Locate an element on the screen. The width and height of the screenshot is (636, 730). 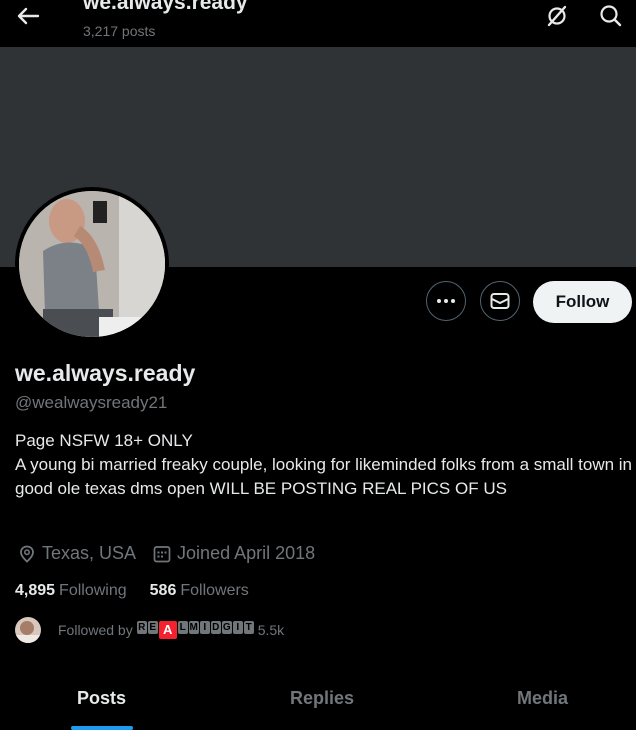
profile-avatar is located at coordinates (92, 264).